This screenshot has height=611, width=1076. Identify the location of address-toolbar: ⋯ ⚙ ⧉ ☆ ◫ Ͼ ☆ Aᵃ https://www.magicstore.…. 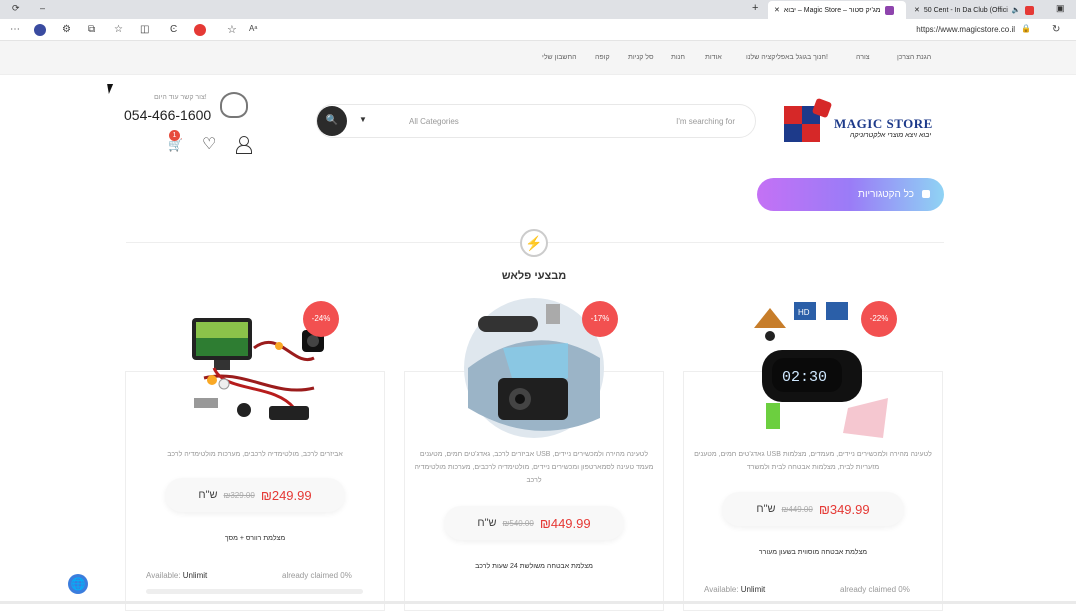
(538, 30).